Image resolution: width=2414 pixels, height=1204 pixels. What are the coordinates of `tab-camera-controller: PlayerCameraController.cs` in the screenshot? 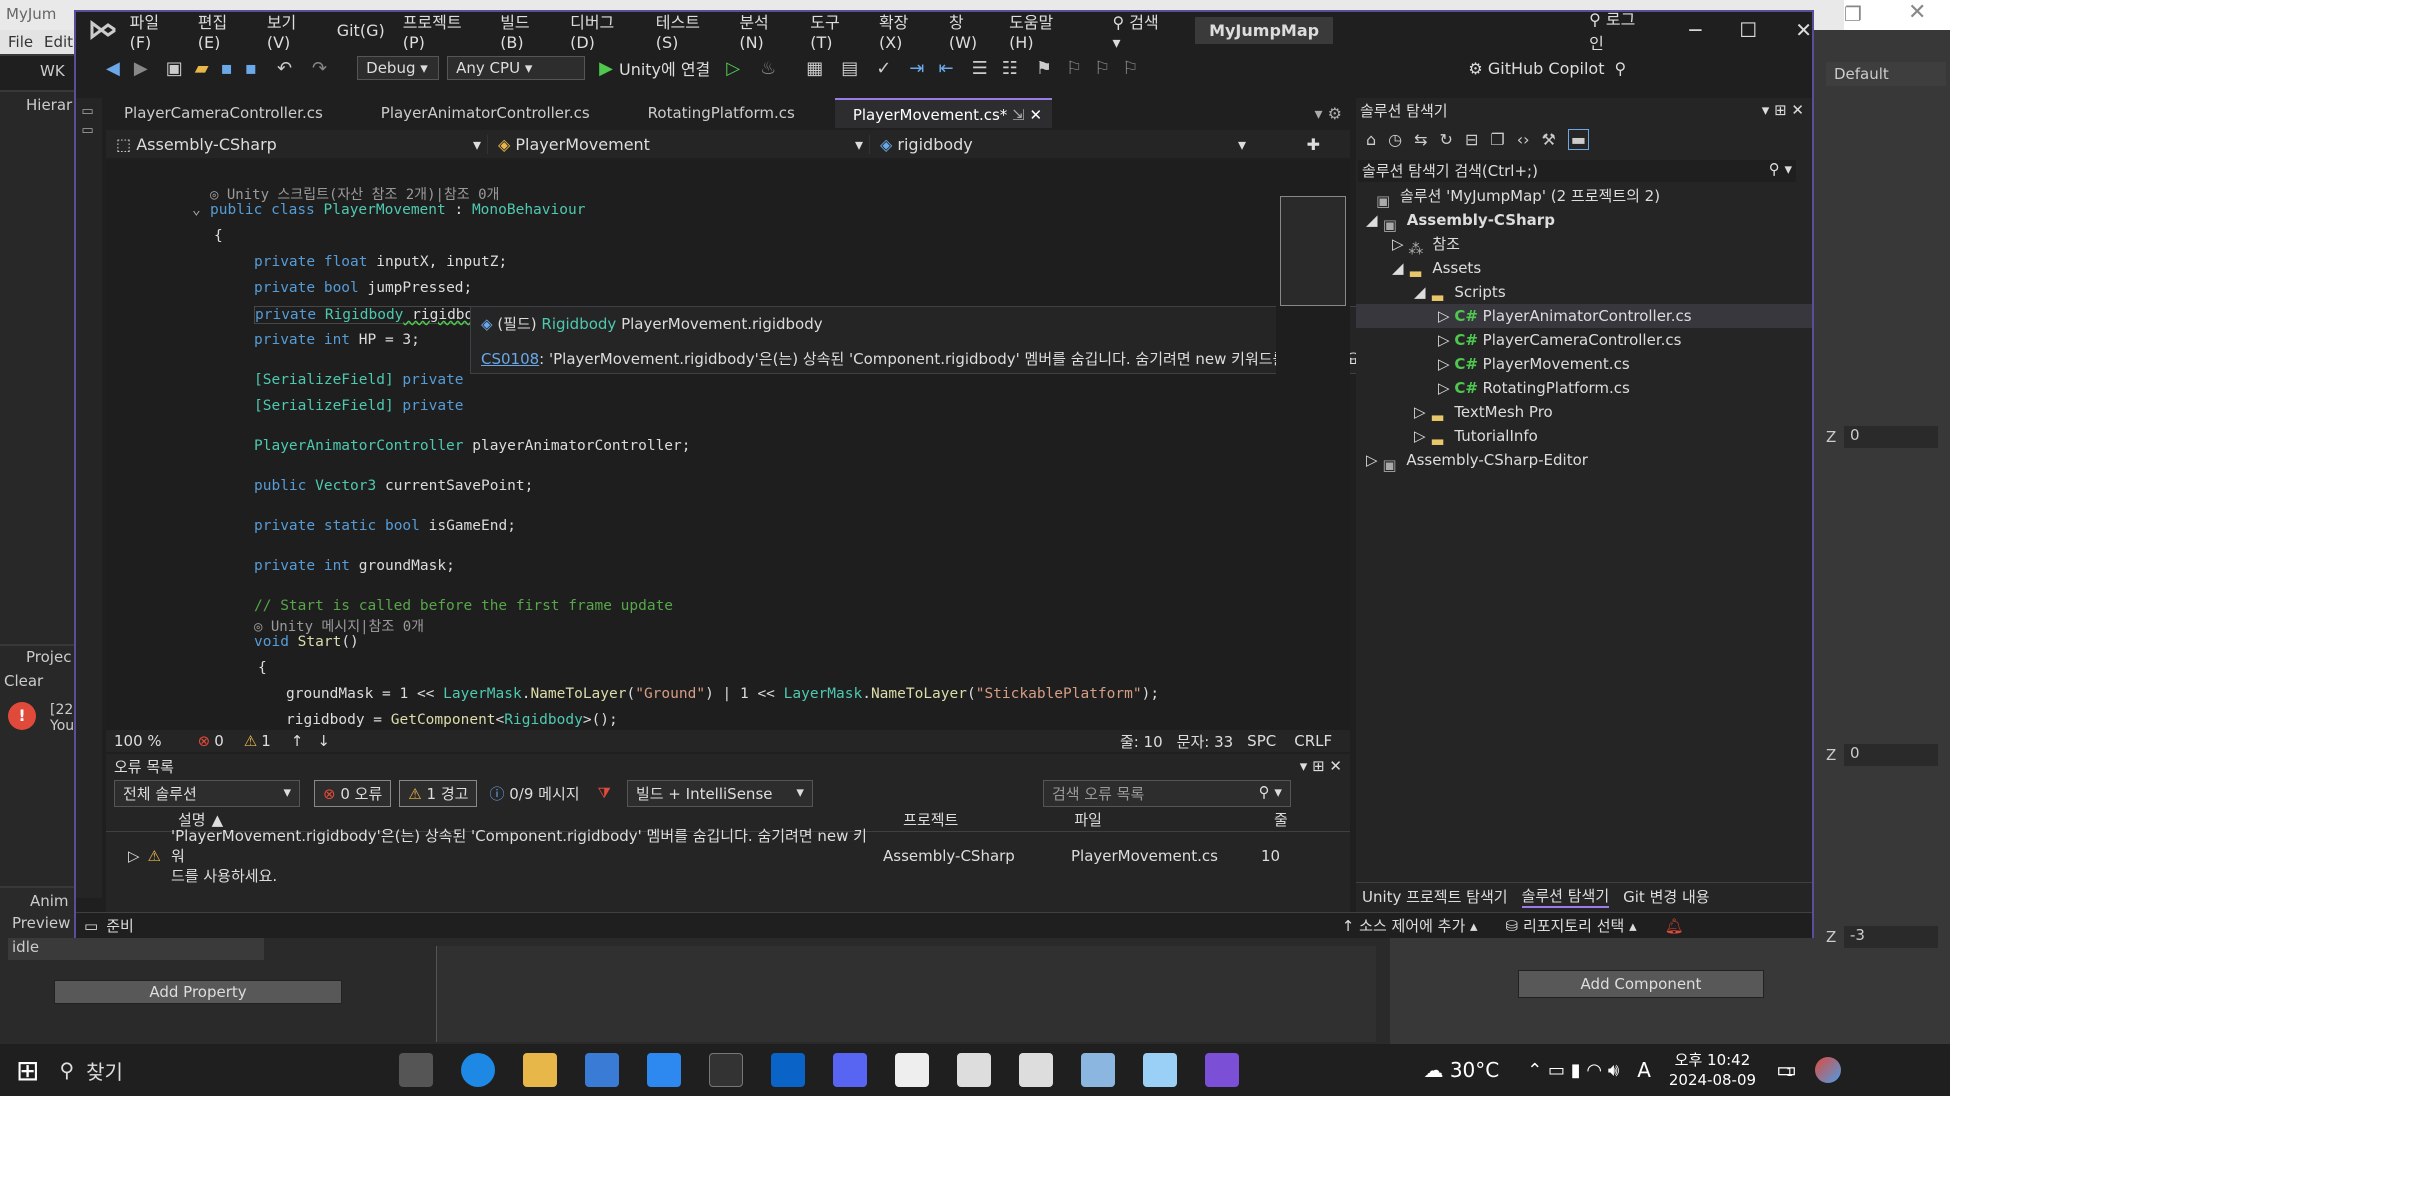 It's located at (223, 113).